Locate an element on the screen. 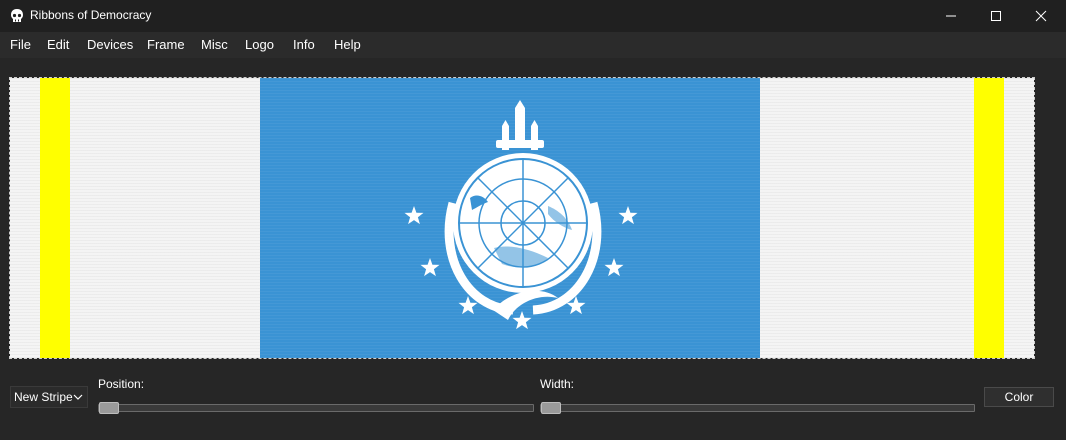  window-title: Ribbons of Democracy is located at coordinates (91, 15).